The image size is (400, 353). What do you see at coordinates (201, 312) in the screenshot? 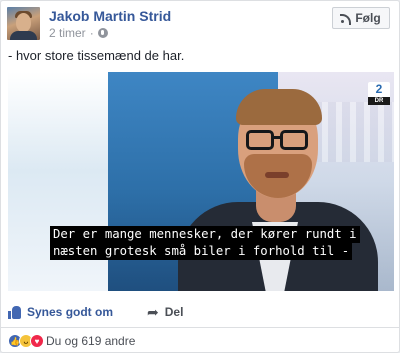
I see `post-actions: Synes godt om ➦ Del` at bounding box center [201, 312].